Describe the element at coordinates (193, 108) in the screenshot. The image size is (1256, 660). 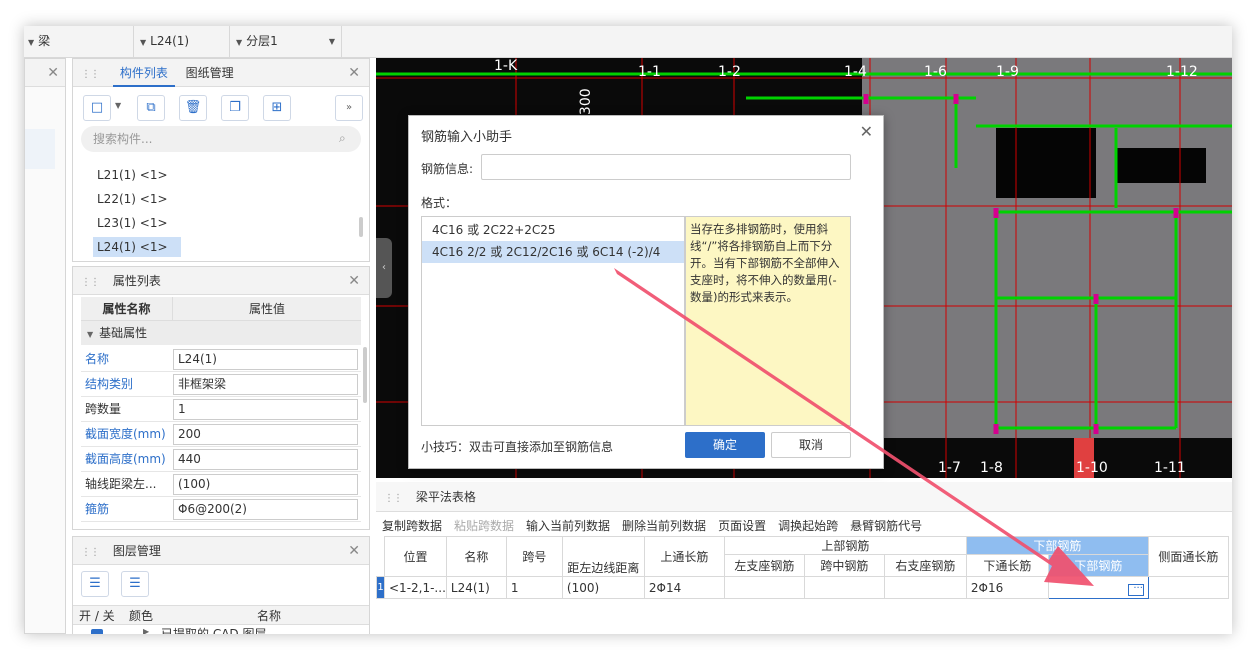
I see `delete-icon: 🗑` at that location.